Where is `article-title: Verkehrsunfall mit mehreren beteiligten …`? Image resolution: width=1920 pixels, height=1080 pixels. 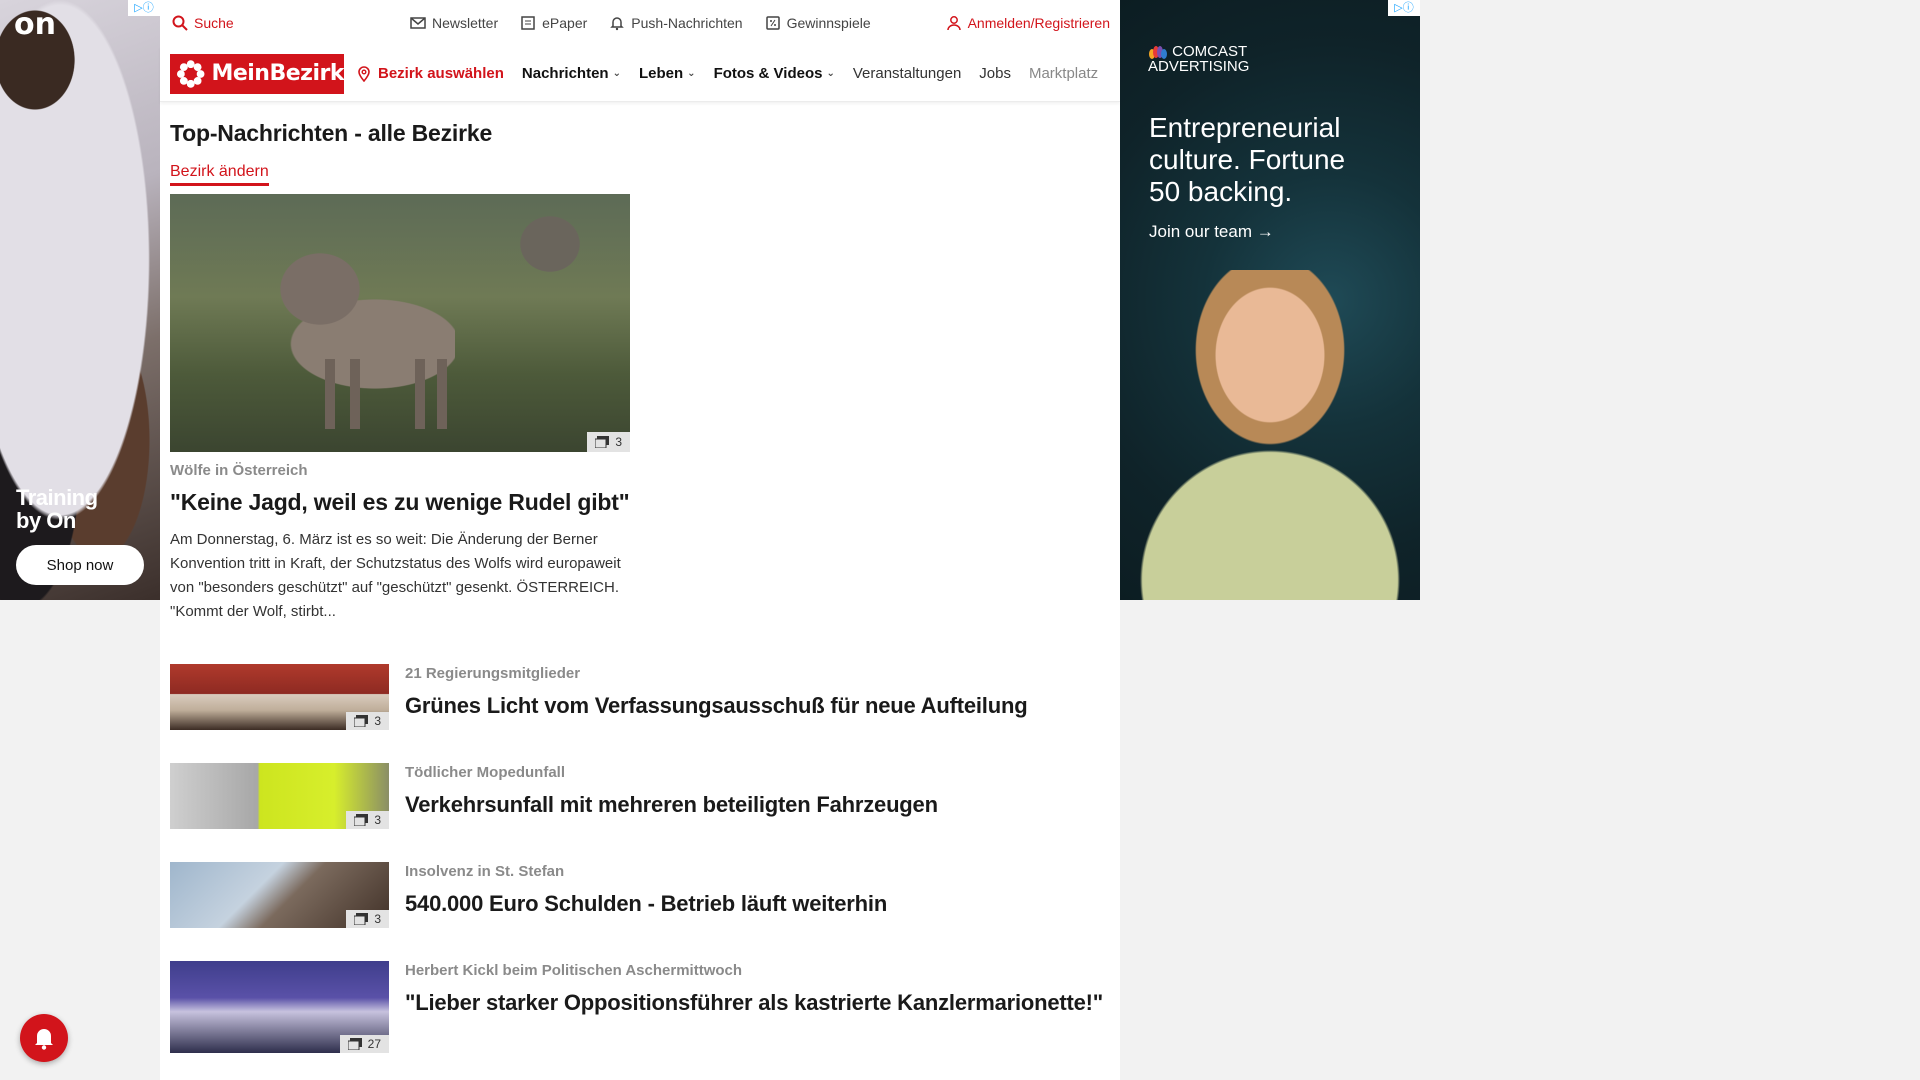 article-title: Verkehrsunfall mit mehreren beteiligten … is located at coordinates (671, 804).